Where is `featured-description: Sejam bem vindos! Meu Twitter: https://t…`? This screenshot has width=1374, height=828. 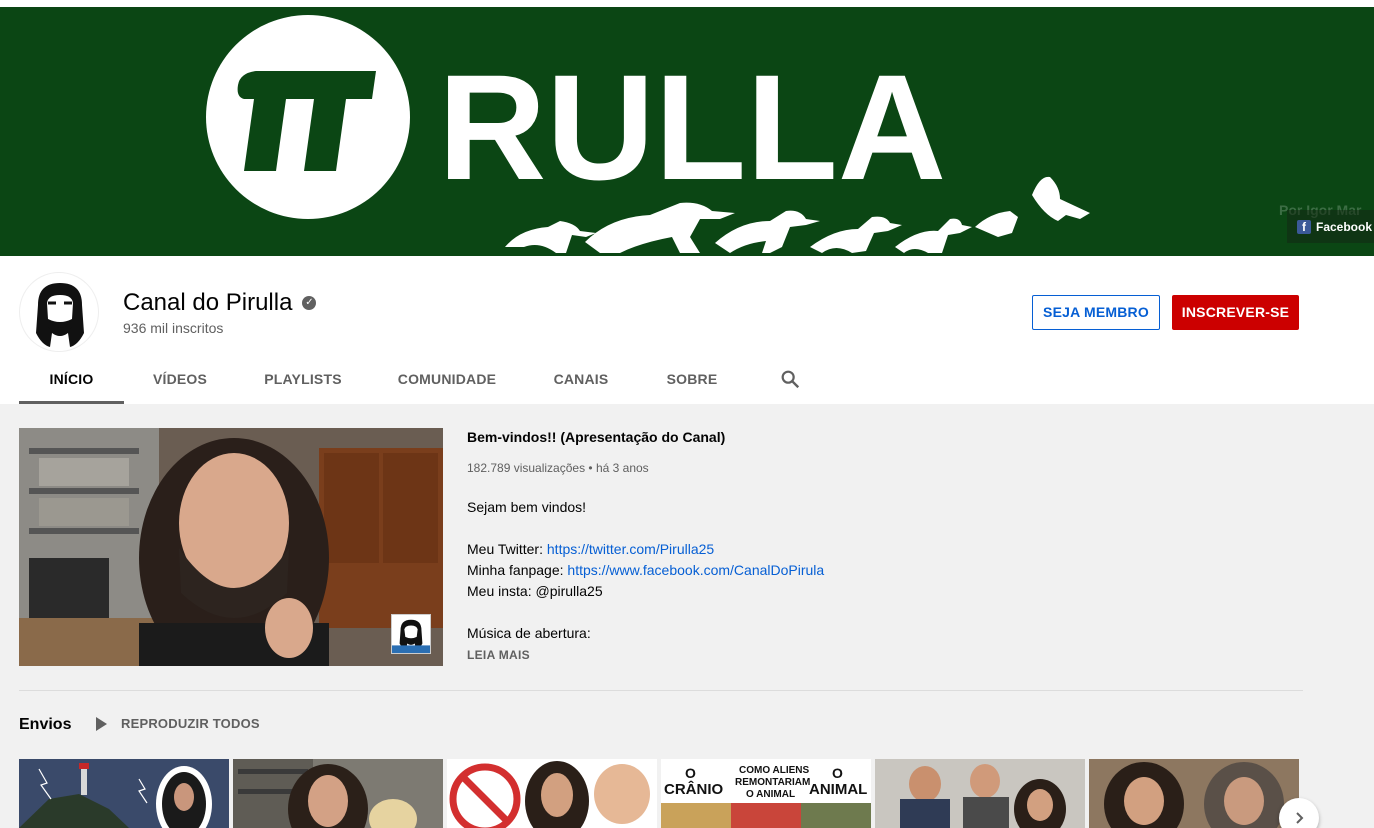 featured-description: Sejam bem vindos! Meu Twitter: https://t… is located at coordinates (867, 570).